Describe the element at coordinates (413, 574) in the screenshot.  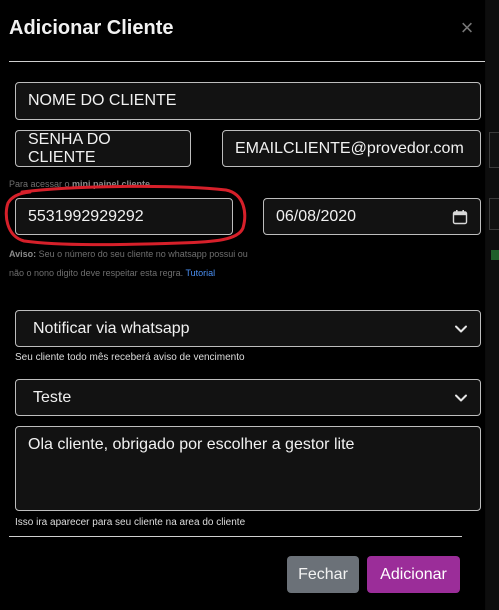
I see `add-client-button: Adicionar` at that location.